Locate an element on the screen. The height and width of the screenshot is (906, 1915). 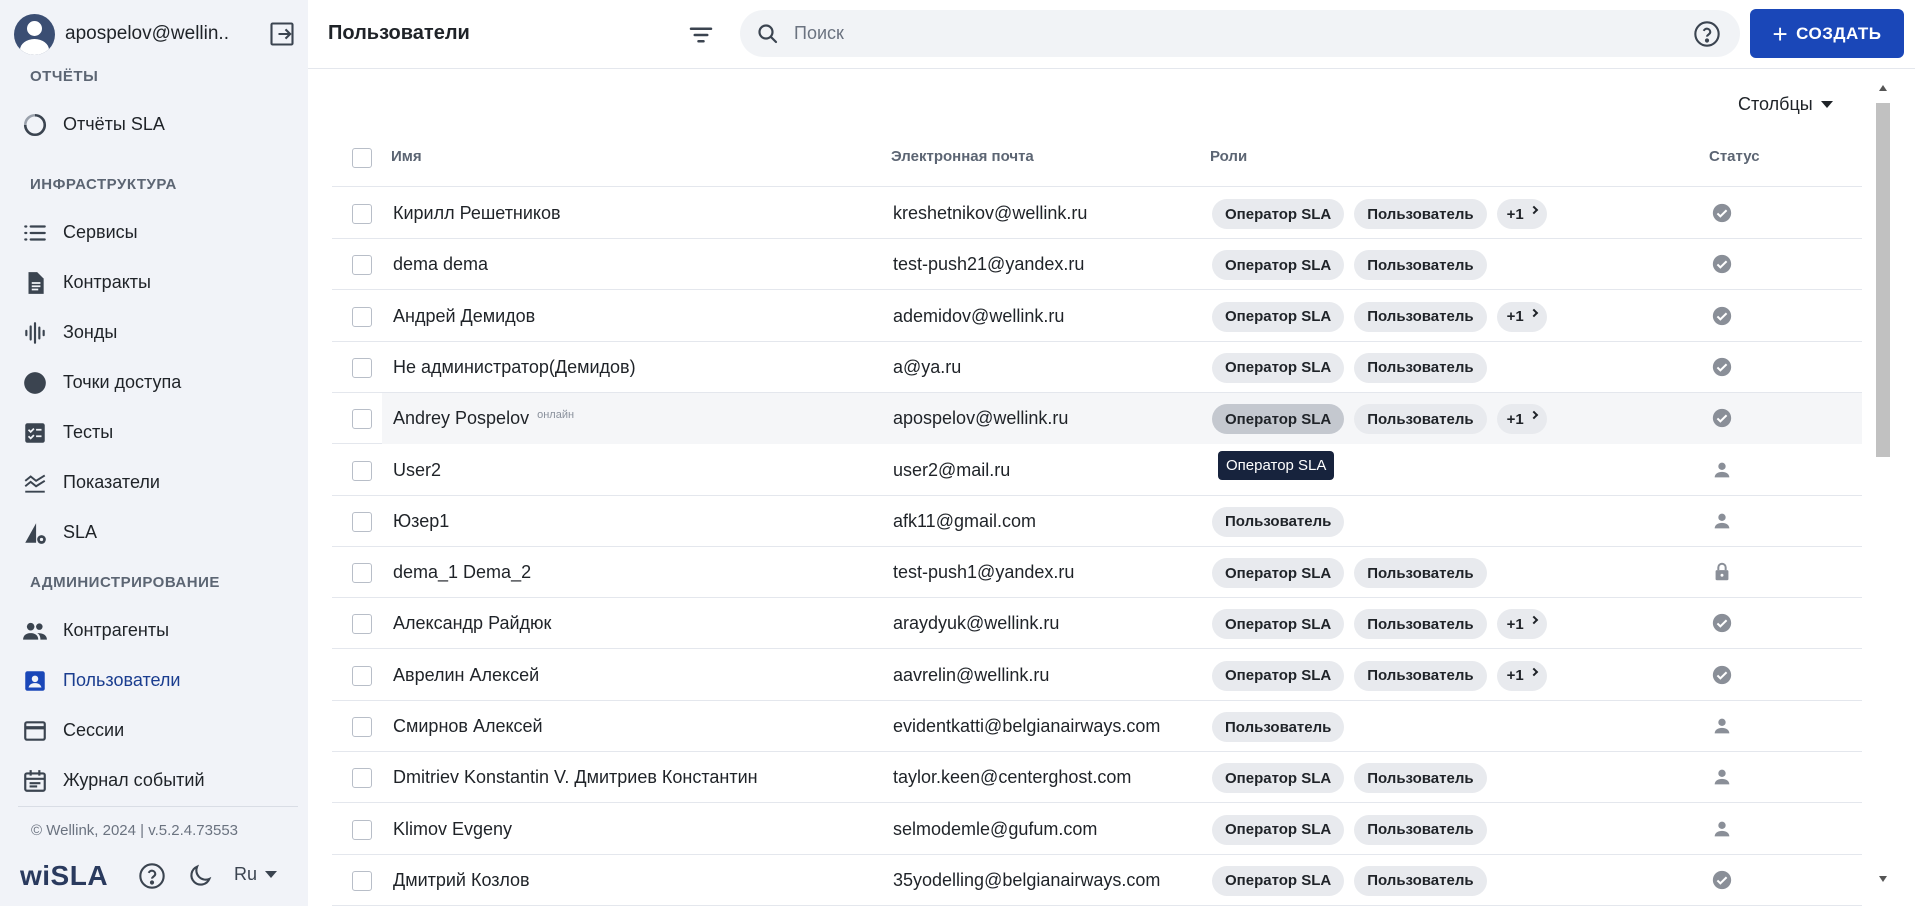
header-roles: Роли is located at coordinates (1228, 156).